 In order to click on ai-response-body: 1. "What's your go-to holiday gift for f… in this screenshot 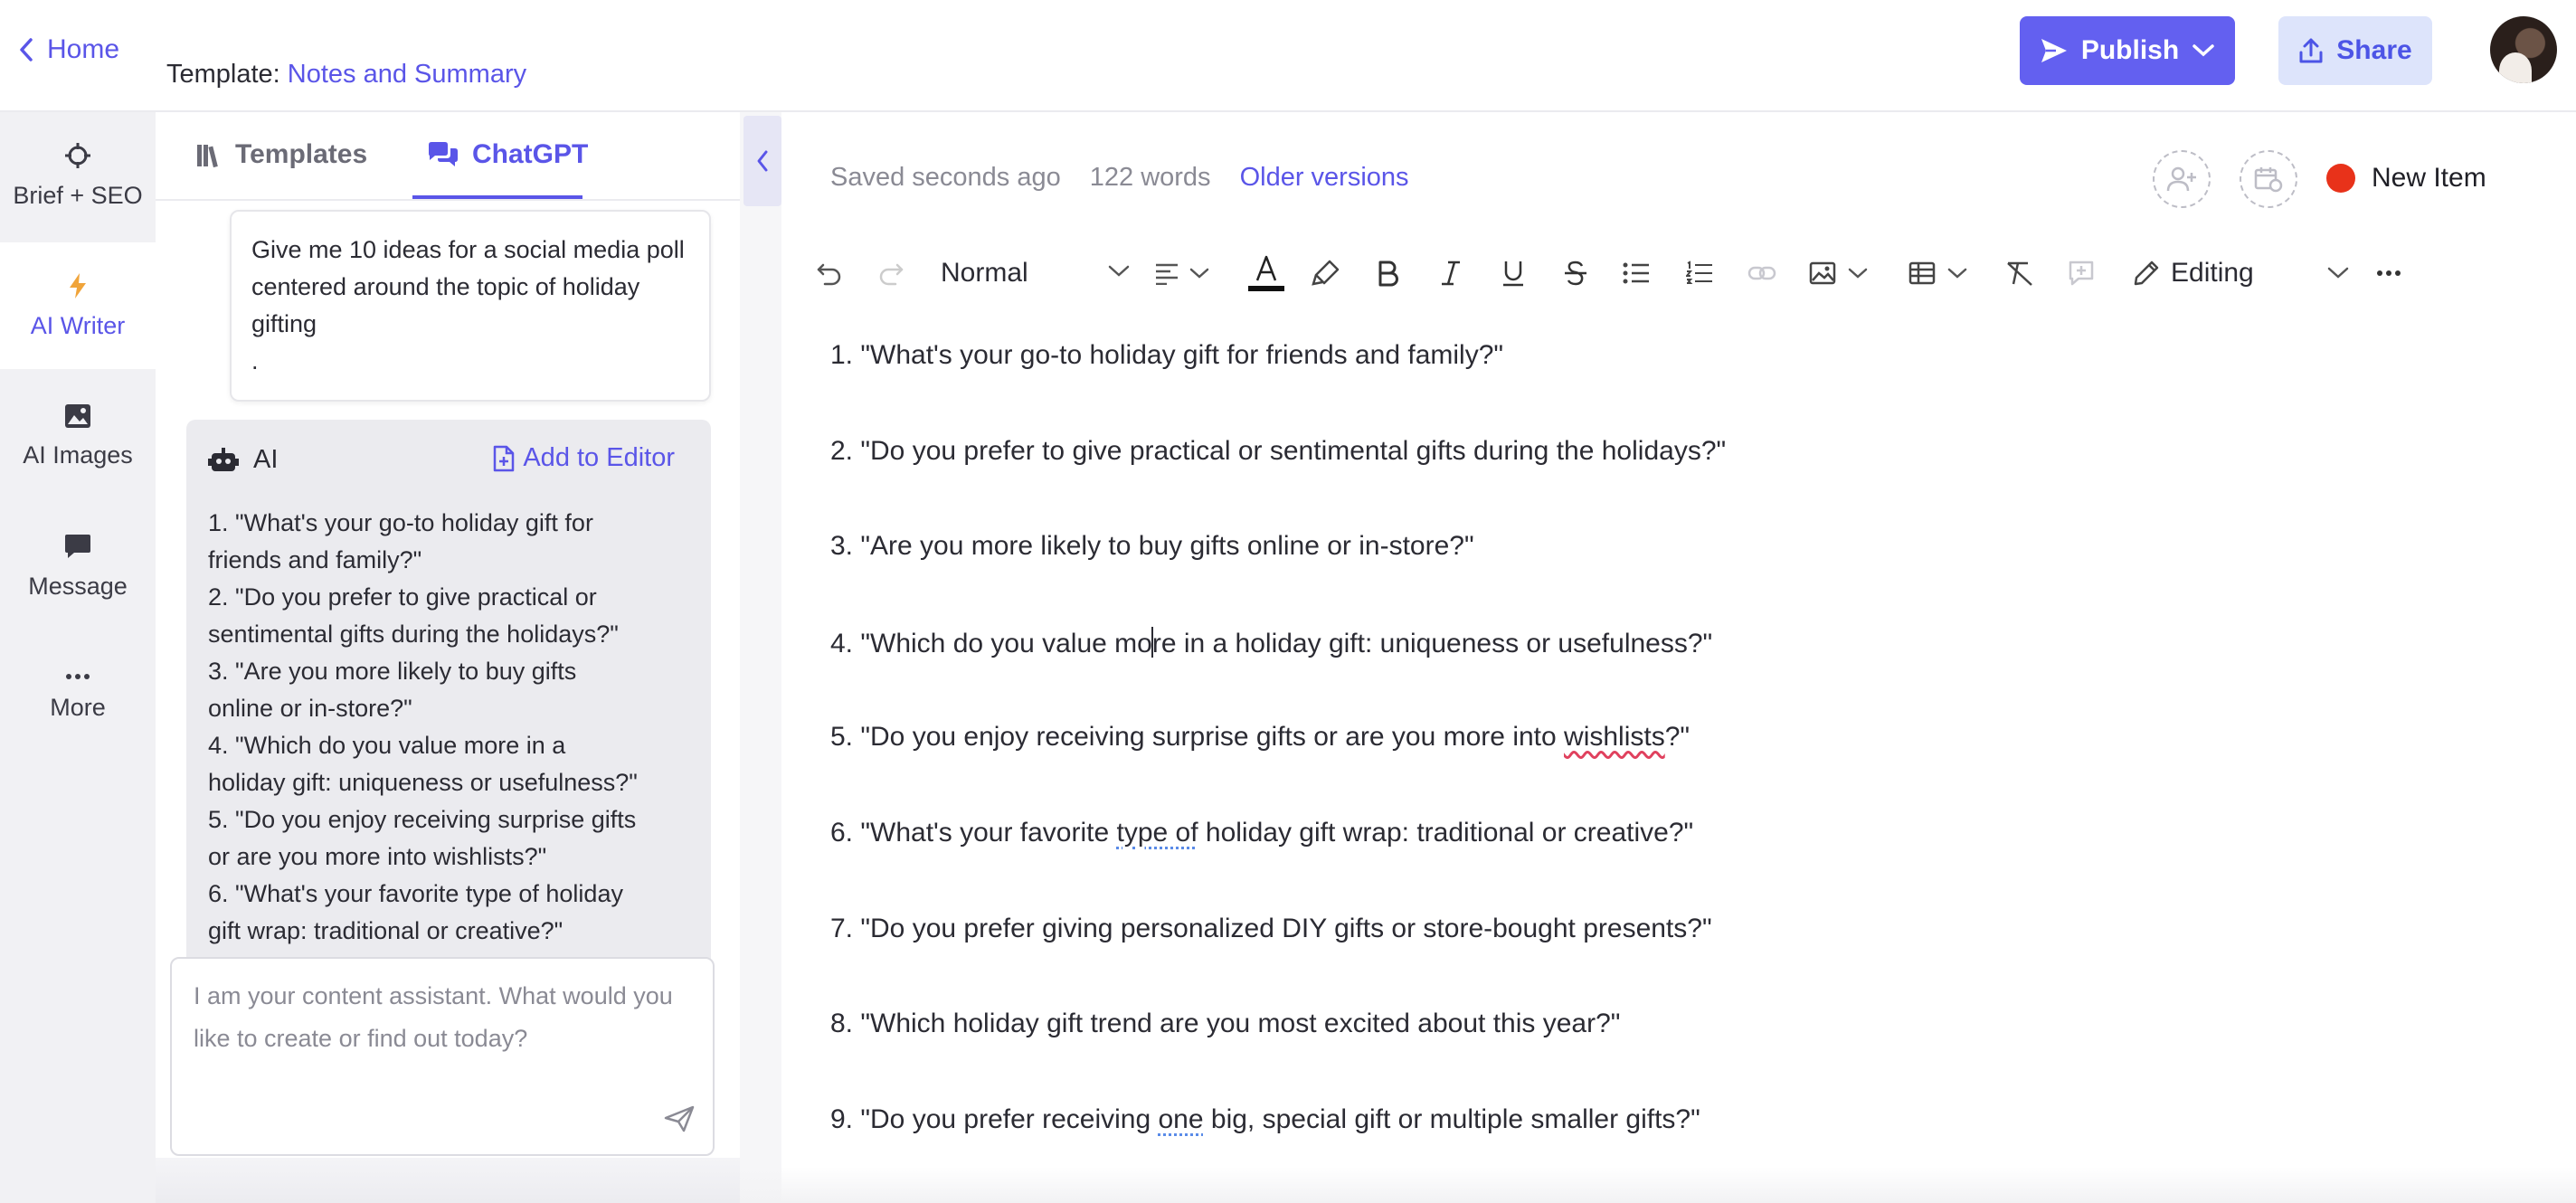, I will do `click(443, 746)`.